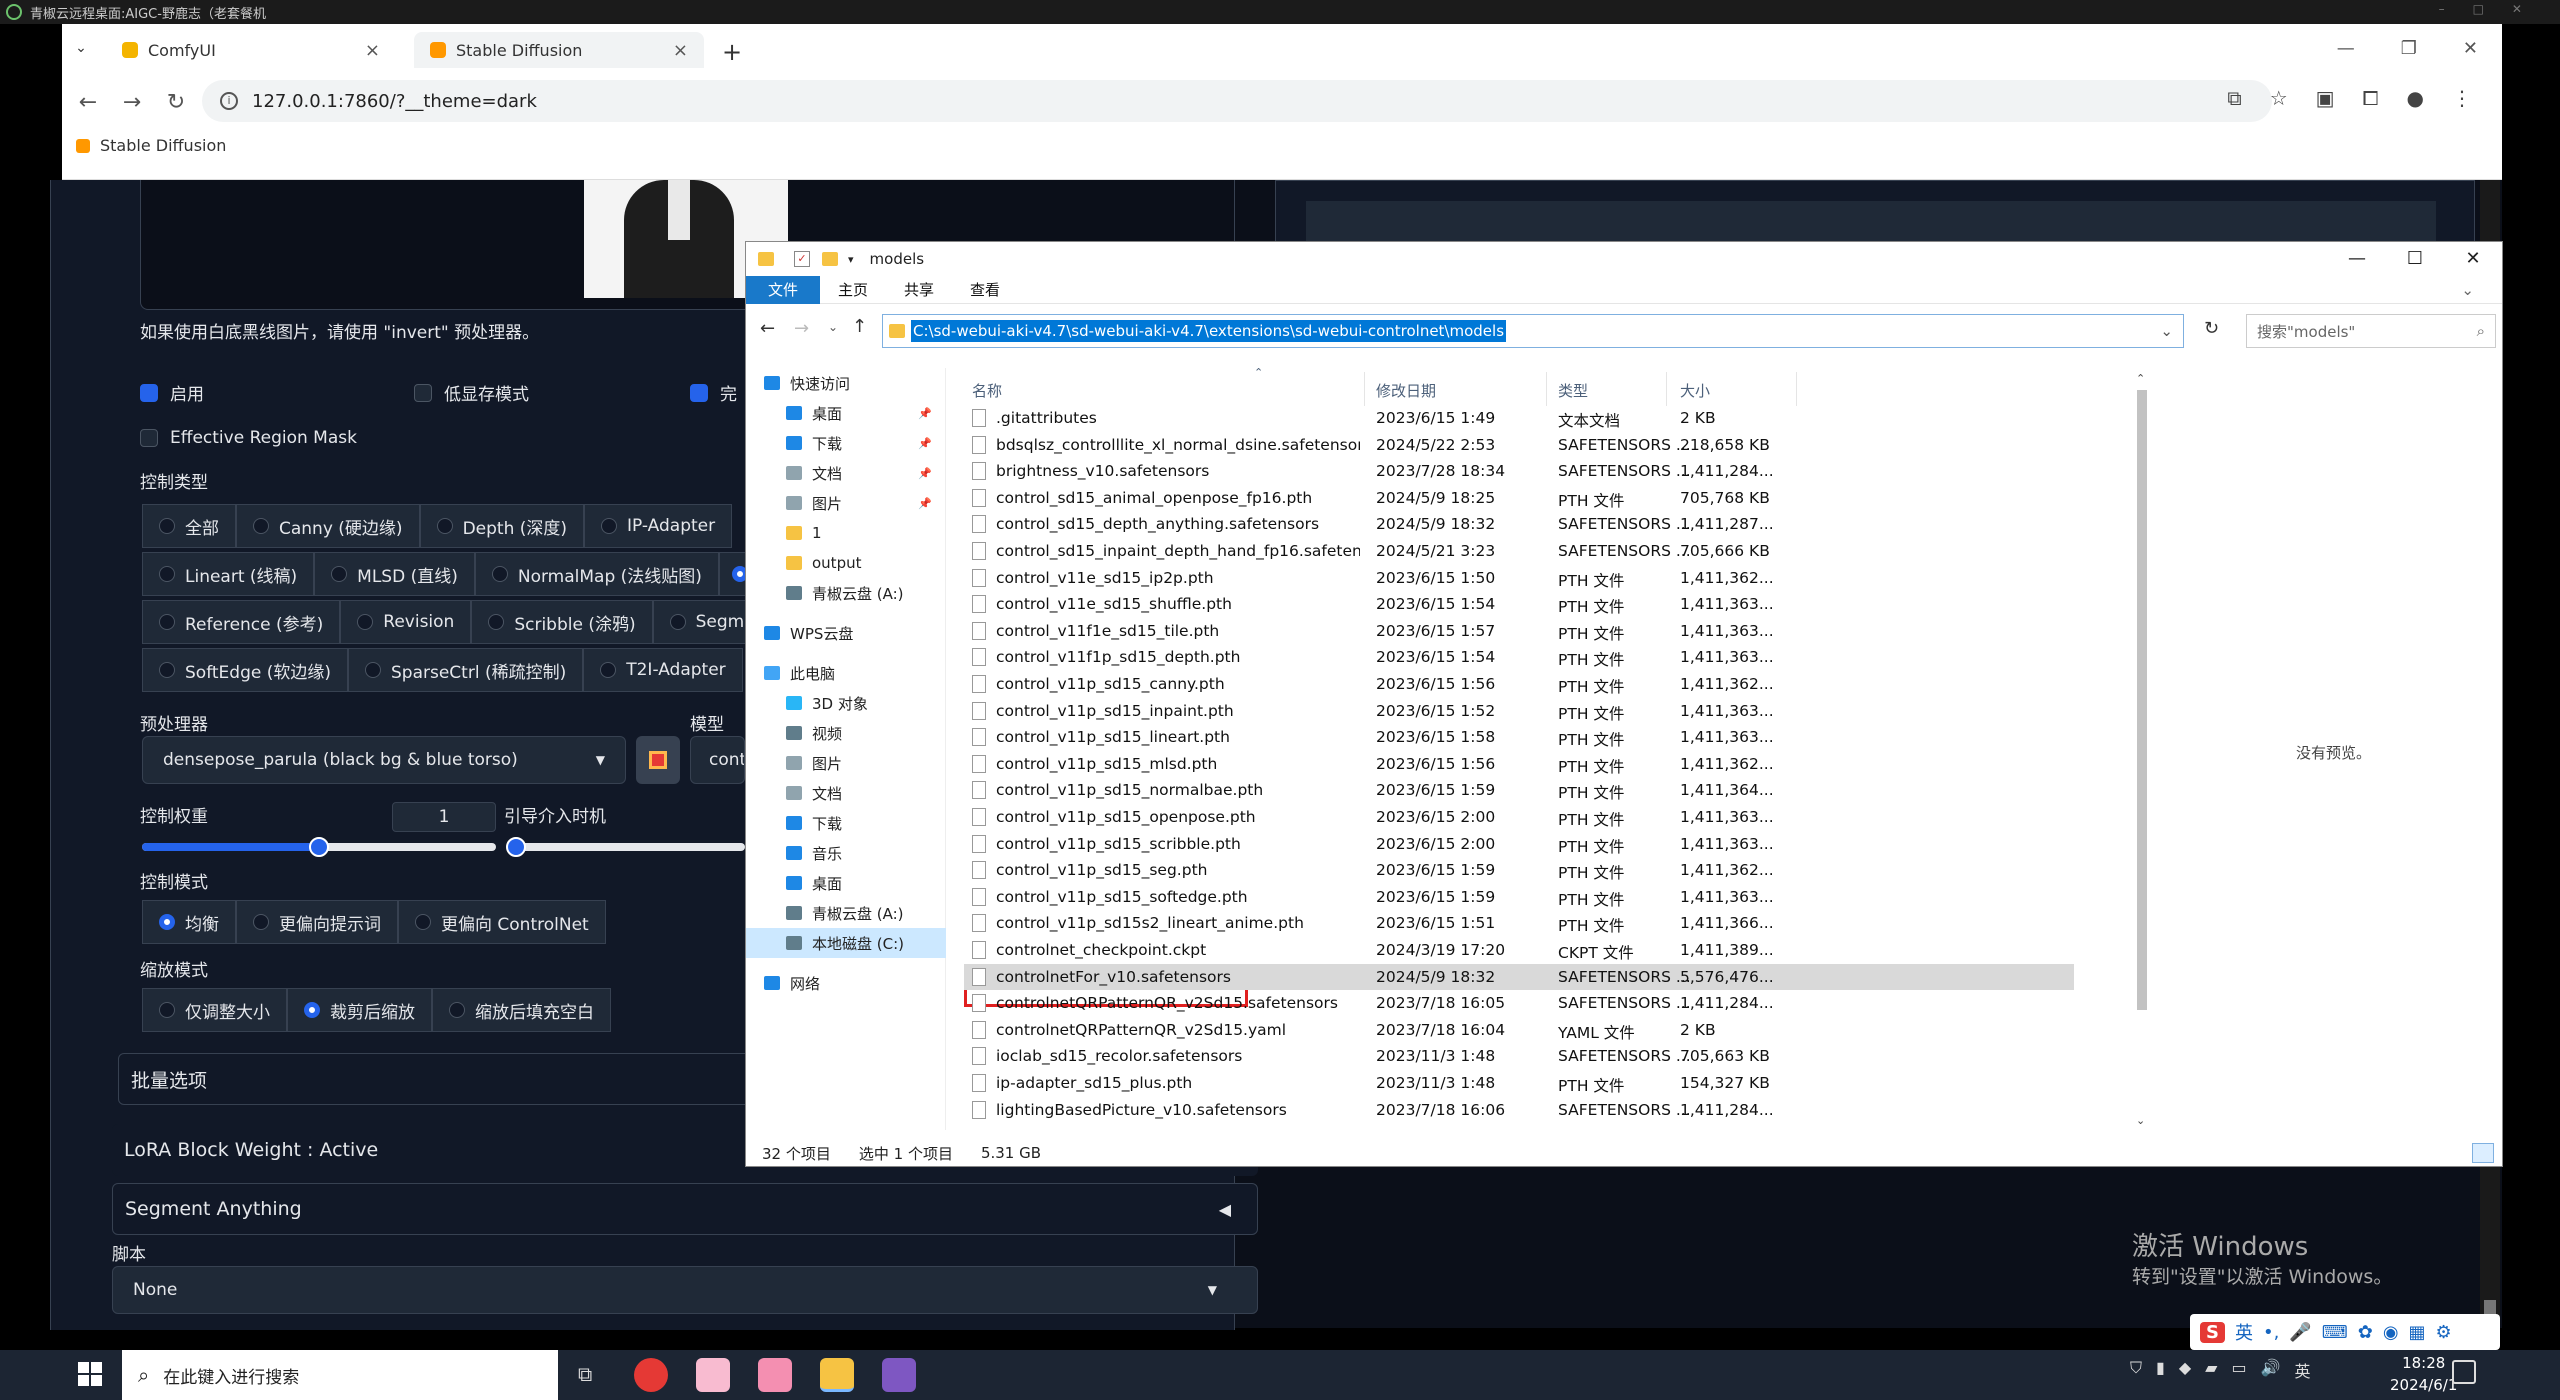 This screenshot has height=1400, width=2560. I want to click on file-list-scrollbar: ⌃ ⌄, so click(2142, 752).